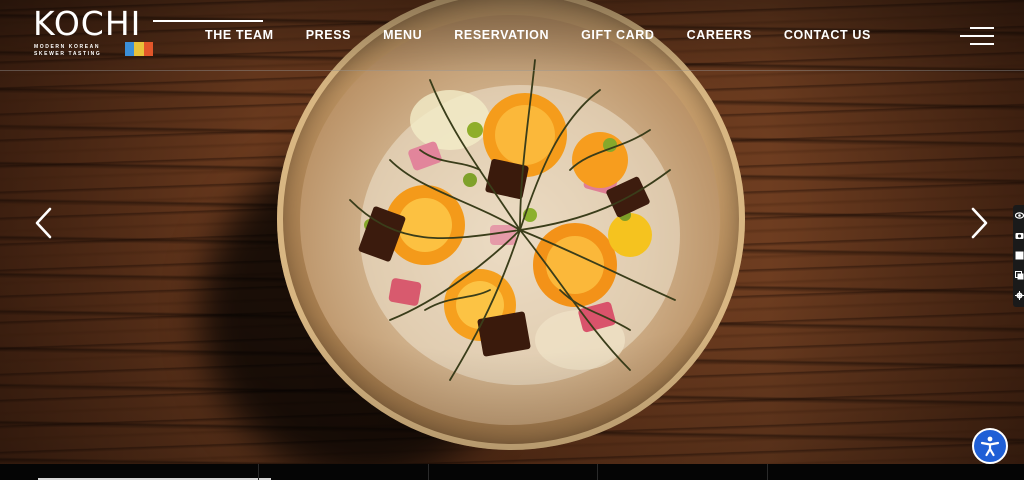 The height and width of the screenshot is (480, 1024). I want to click on brand-logo: KOCHI MODERN KOREAN SKEWER TASTING, so click(148, 32).